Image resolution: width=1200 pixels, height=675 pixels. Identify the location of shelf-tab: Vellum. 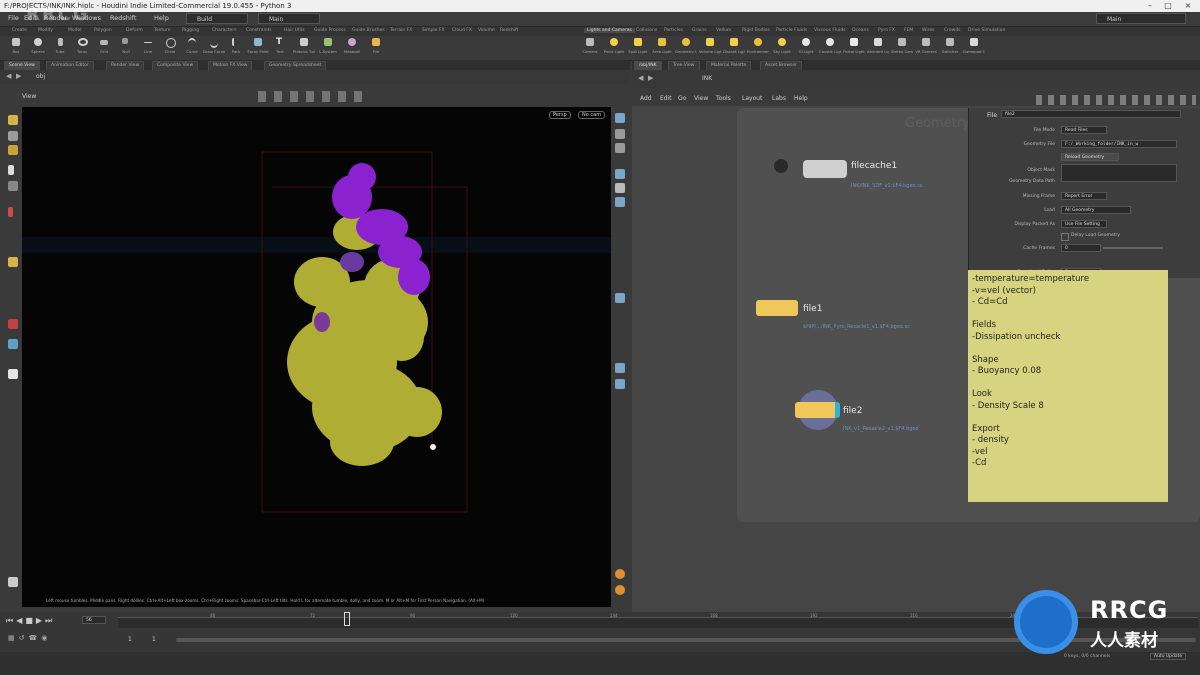
(723, 30).